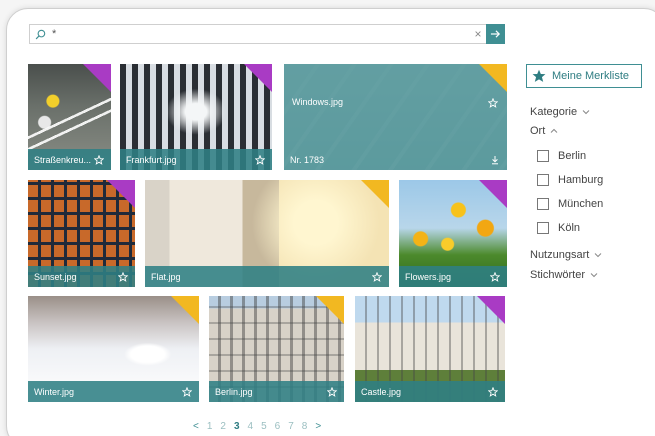 Image resolution: width=655 pixels, height=436 pixels. What do you see at coordinates (395, 103) in the screenshot?
I see `tile-top-line: Windows.jpg` at bounding box center [395, 103].